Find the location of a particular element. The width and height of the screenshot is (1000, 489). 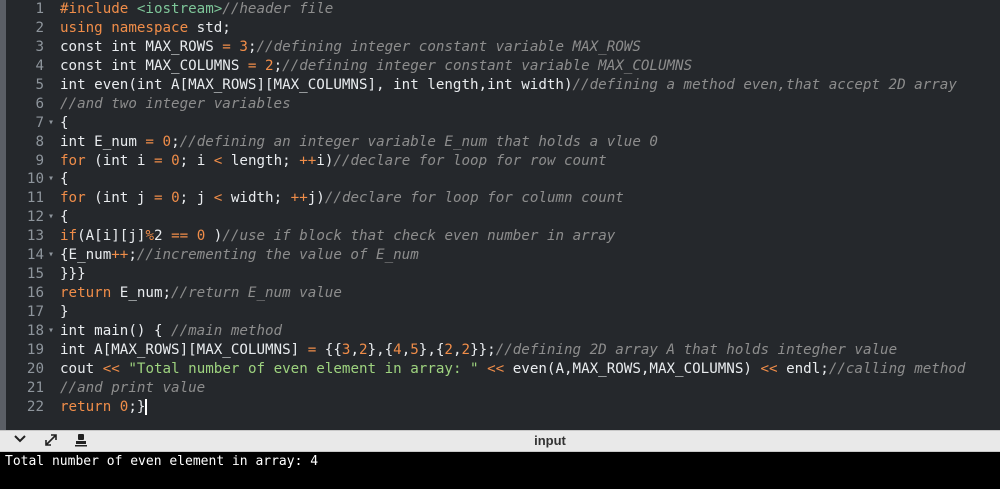

code-token: (A[i][j] is located at coordinates (111, 236).